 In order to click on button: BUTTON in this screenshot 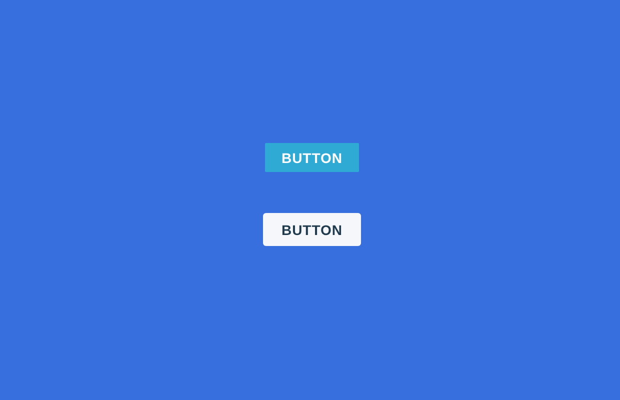, I will do `click(312, 229)`.